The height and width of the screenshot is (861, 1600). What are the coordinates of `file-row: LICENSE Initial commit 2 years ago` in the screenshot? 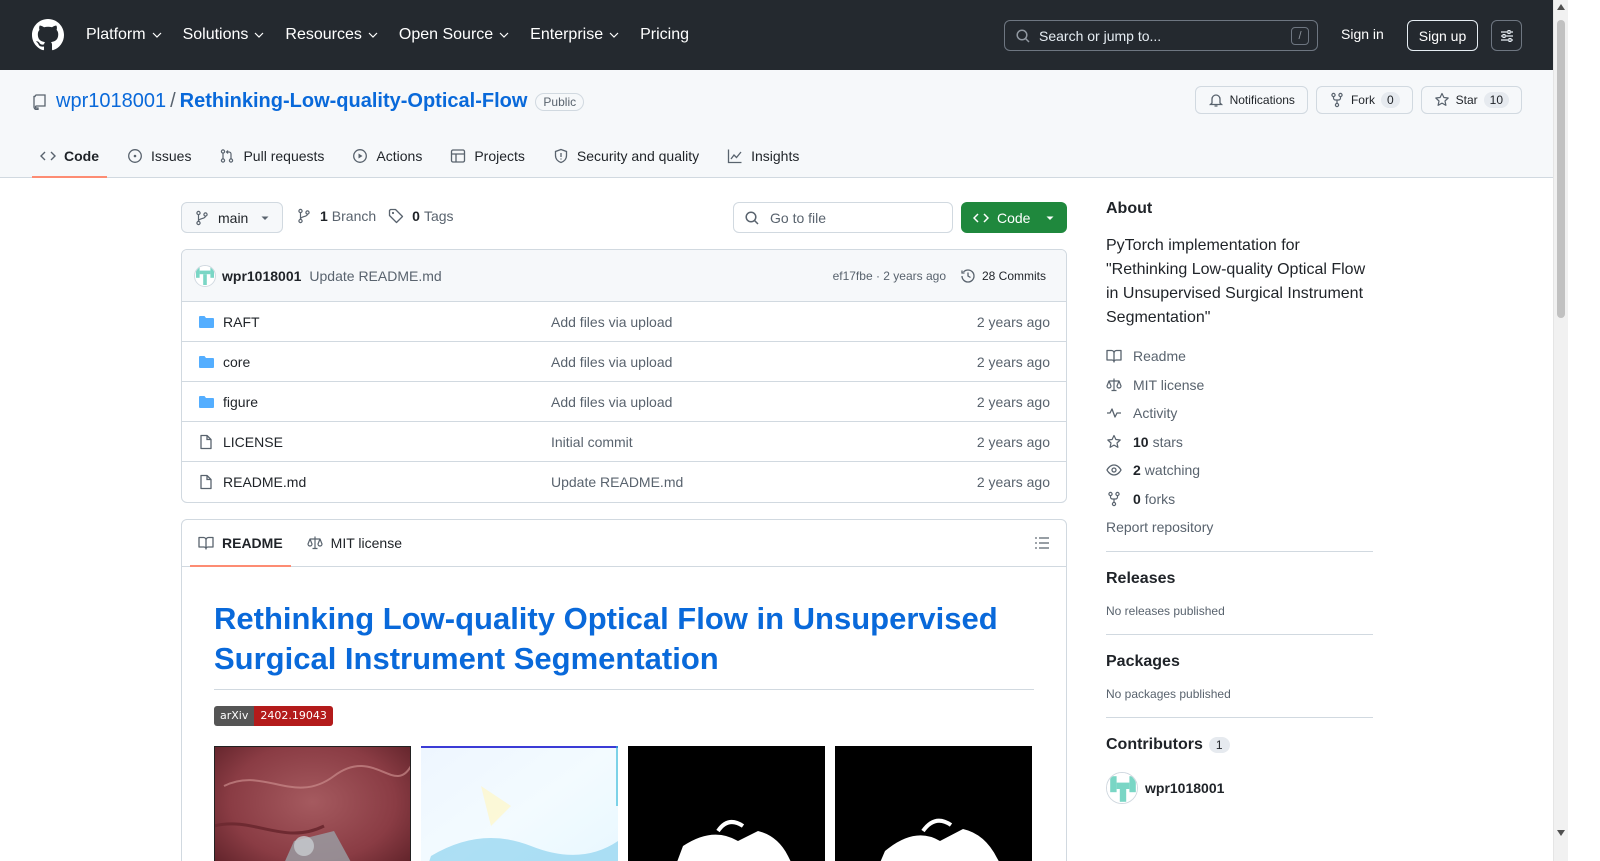 It's located at (624, 442).